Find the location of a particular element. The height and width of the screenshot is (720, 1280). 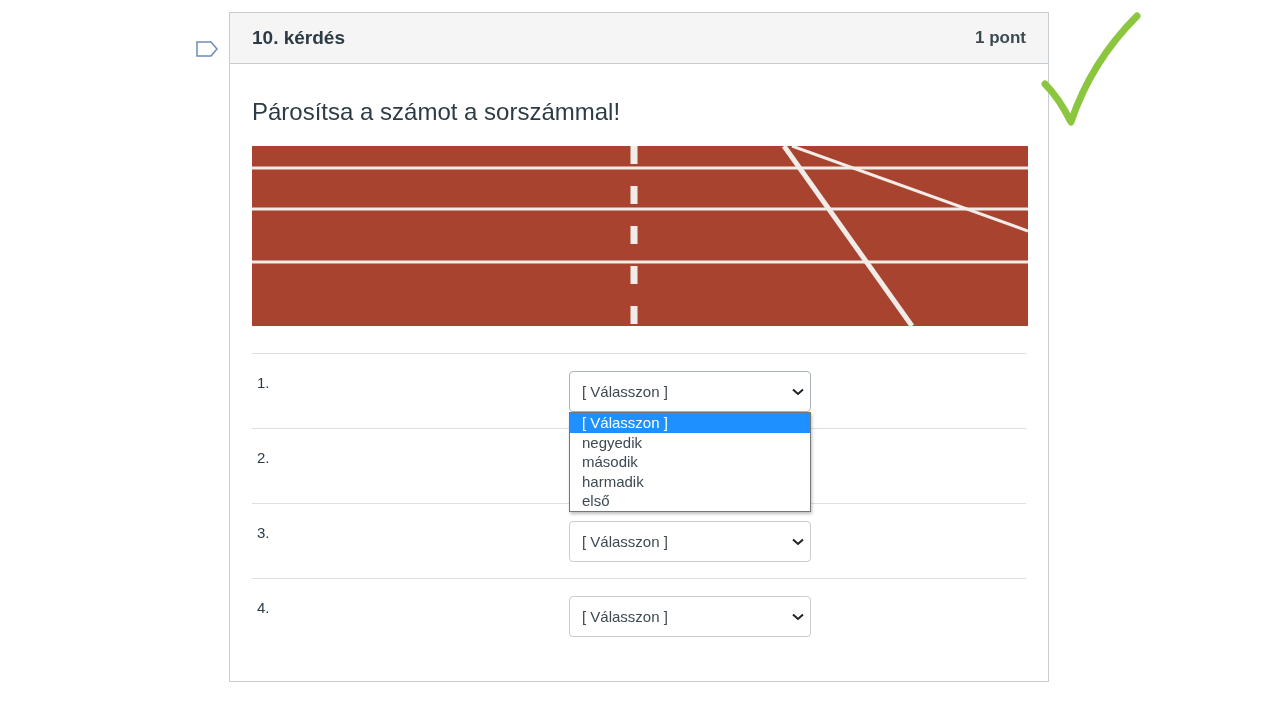

item-number: 1. is located at coordinates (263, 383).